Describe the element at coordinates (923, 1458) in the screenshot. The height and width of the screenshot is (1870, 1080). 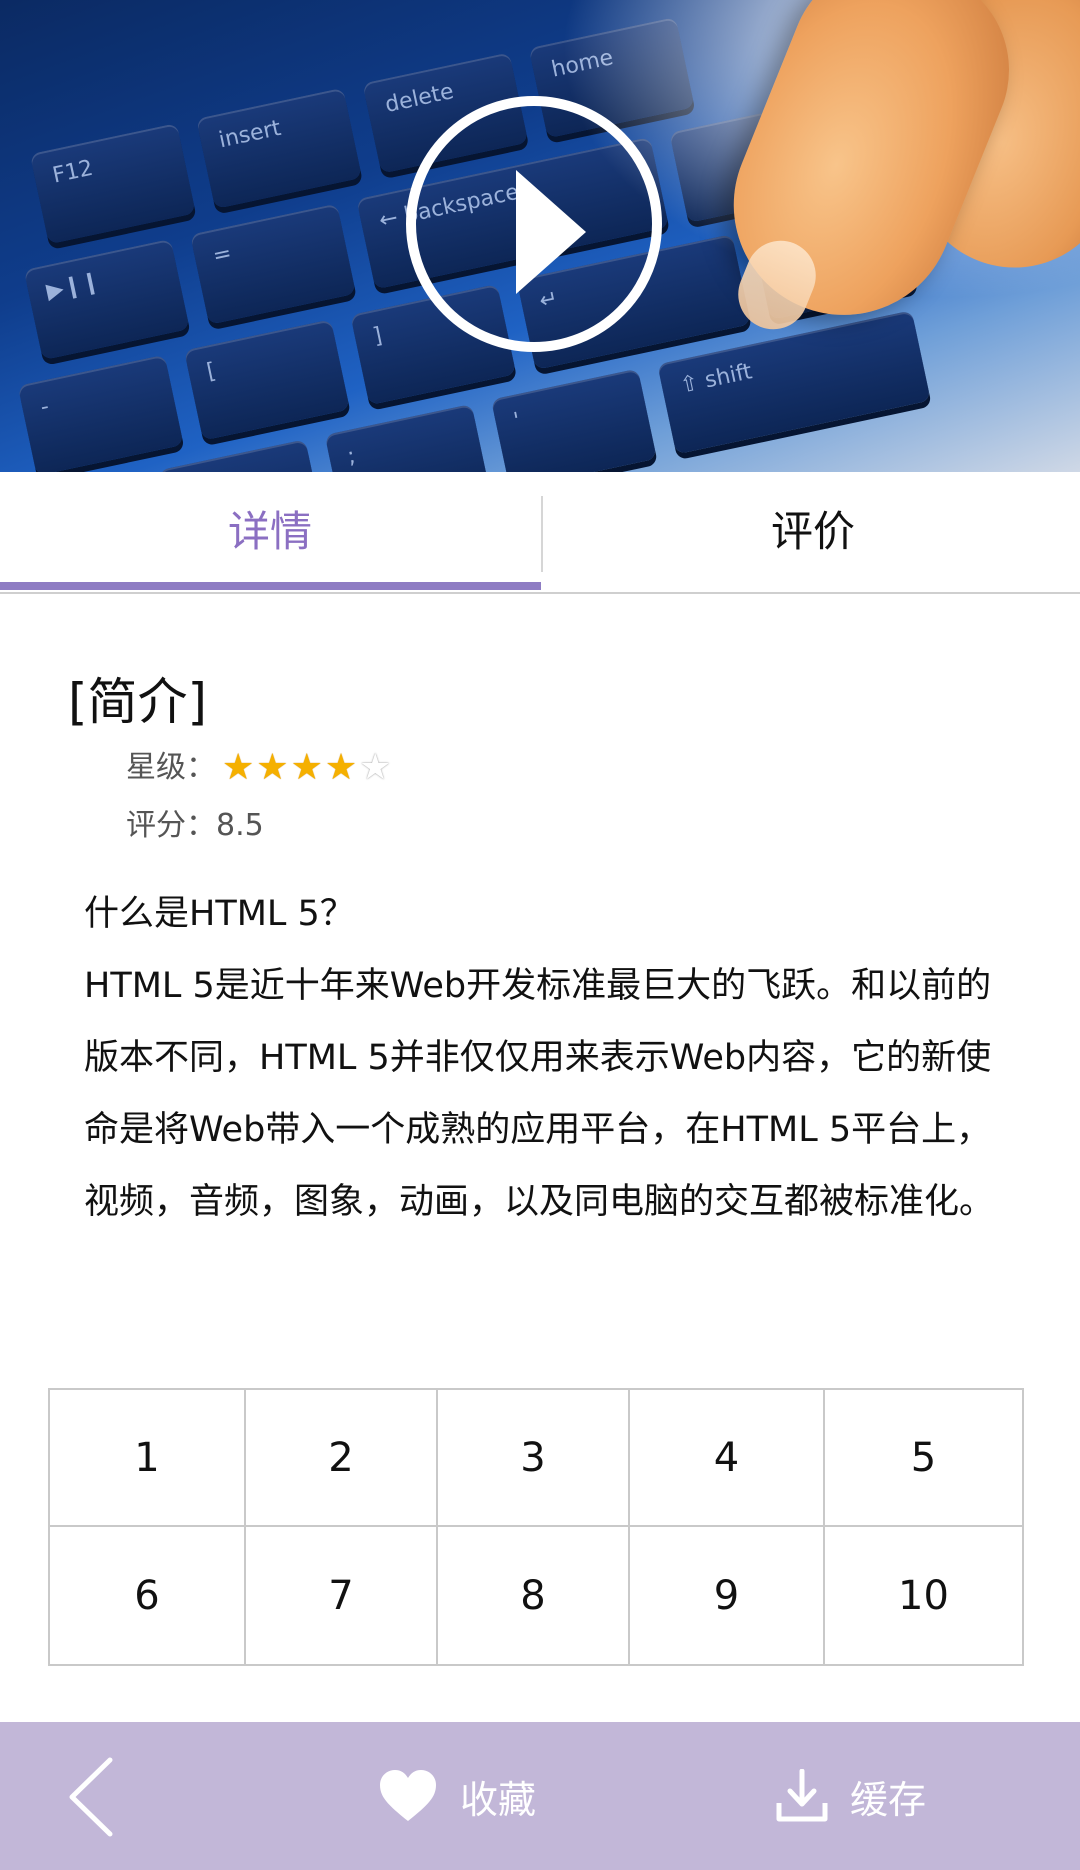
I see `episode-item: 5` at that location.